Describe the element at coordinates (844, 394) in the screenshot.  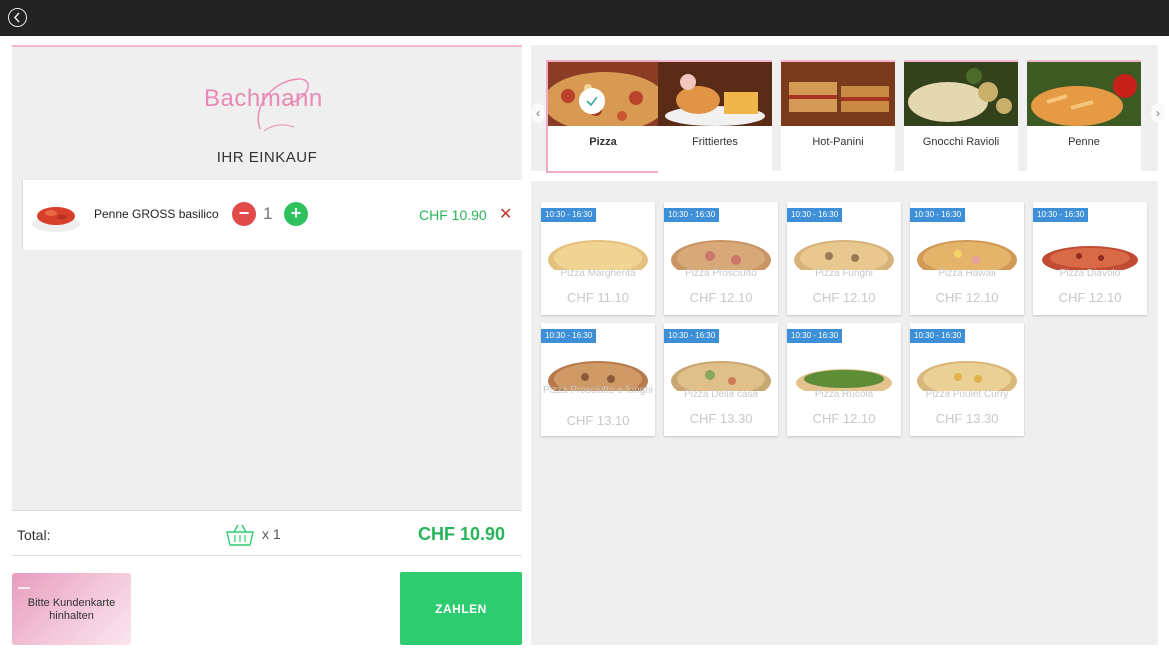
I see `product-name: Pizza Rucola` at that location.